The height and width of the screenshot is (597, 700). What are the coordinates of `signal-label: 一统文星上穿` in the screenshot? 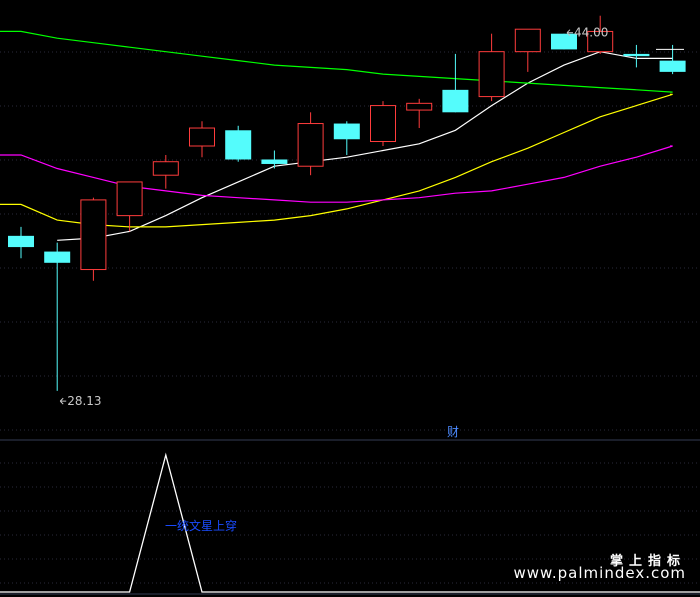 It's located at (201, 525).